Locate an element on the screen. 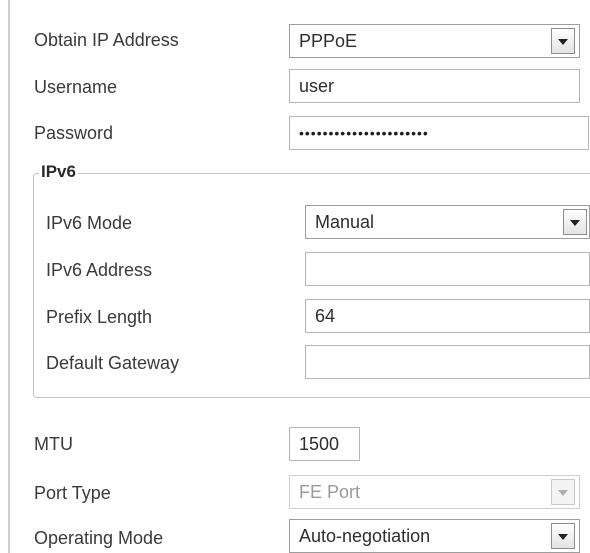 The image size is (590, 553). username-input: user is located at coordinates (434, 86).